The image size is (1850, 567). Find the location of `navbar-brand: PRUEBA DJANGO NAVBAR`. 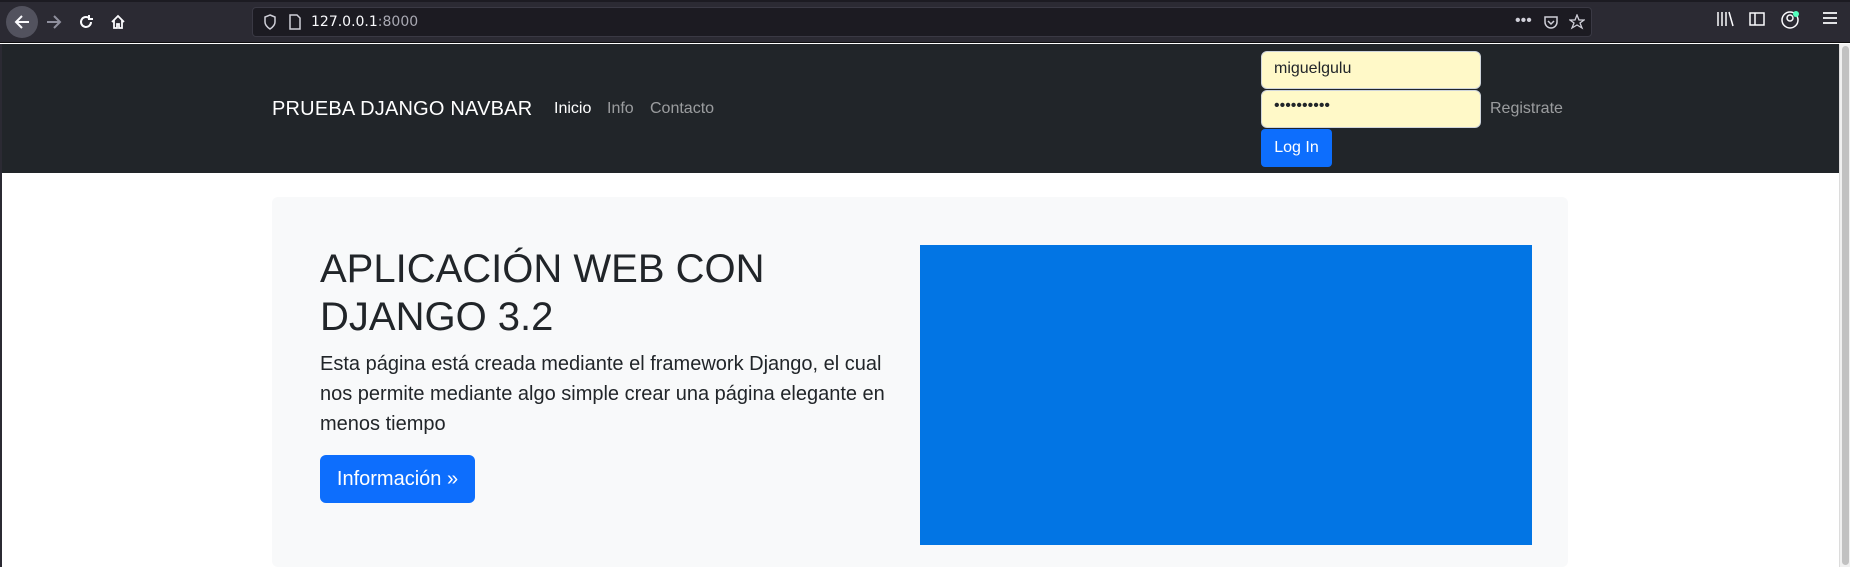

navbar-brand: PRUEBA DJANGO NAVBAR is located at coordinates (402, 109).